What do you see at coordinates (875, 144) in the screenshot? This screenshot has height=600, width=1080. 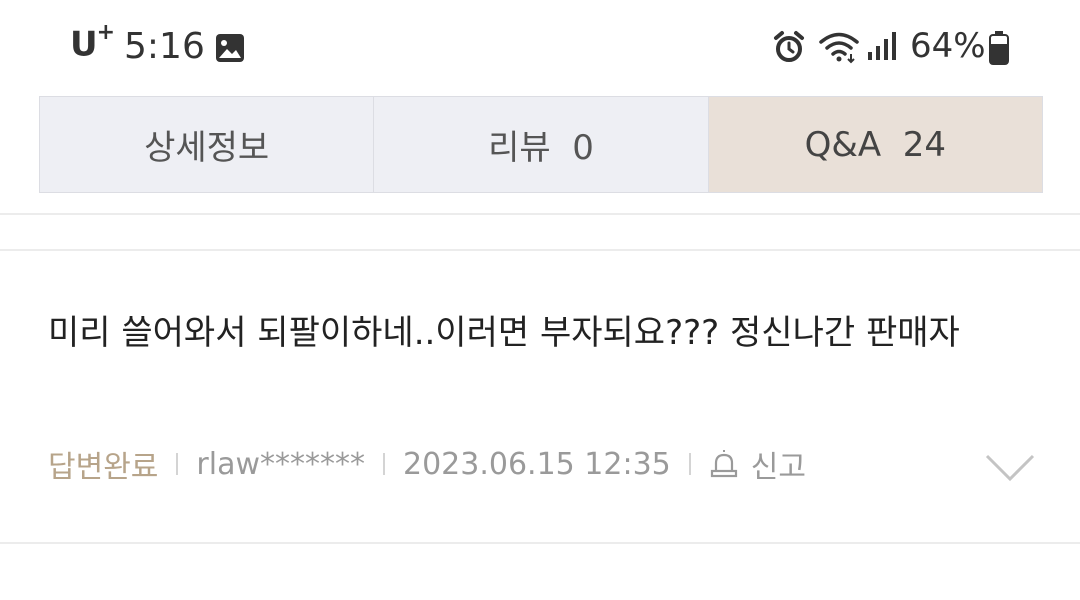 I see `tab-qa: Q&A 24` at bounding box center [875, 144].